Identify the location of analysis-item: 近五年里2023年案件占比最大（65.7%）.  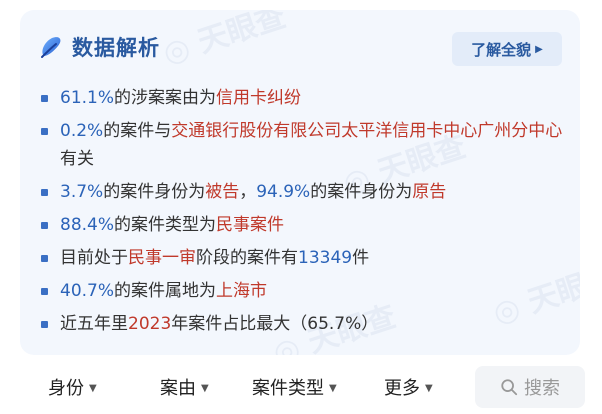
(308, 324).